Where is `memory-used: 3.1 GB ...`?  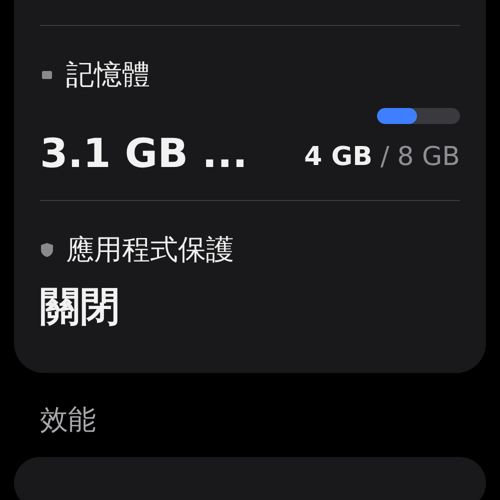
memory-used: 3.1 GB ... is located at coordinates (144, 154).